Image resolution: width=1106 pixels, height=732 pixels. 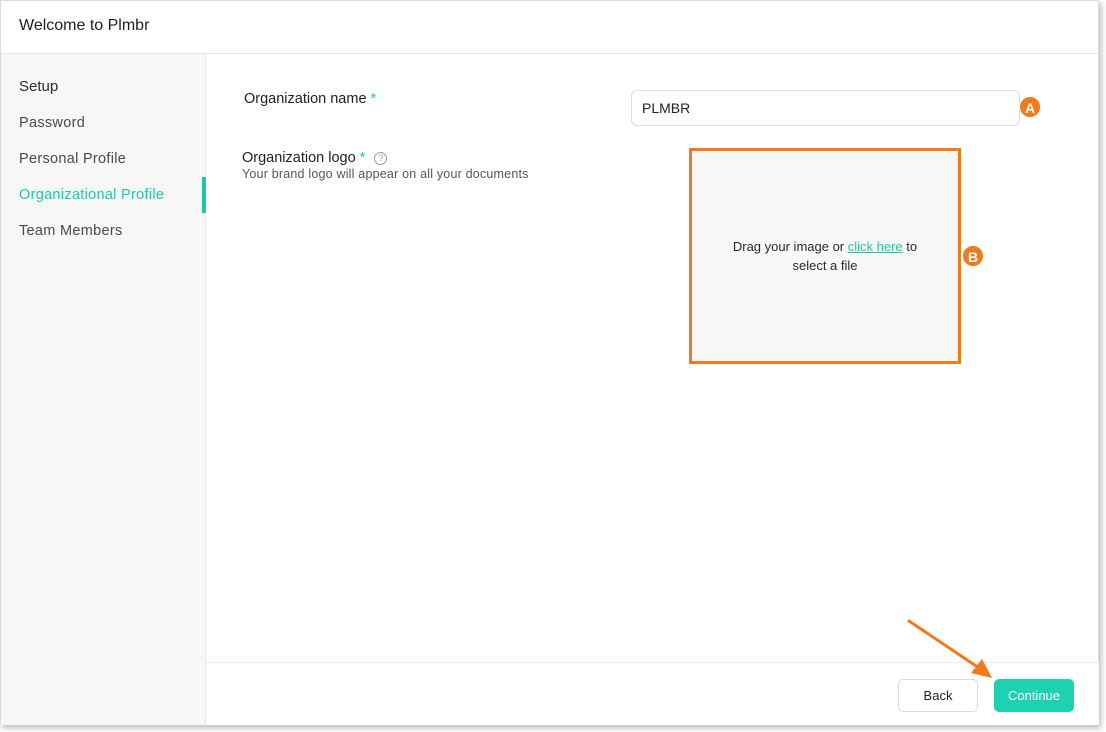 What do you see at coordinates (71, 231) in the screenshot?
I see `sidebar-item-label: Team Members` at bounding box center [71, 231].